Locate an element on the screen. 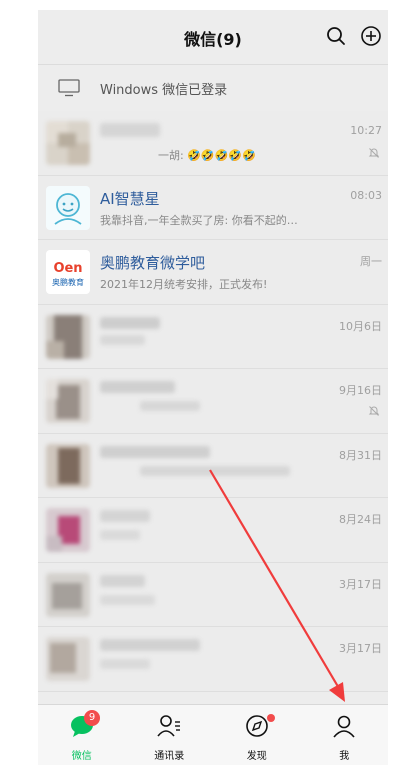 The height and width of the screenshot is (770, 413). tab-chats: 9 微信 is located at coordinates (82, 735).